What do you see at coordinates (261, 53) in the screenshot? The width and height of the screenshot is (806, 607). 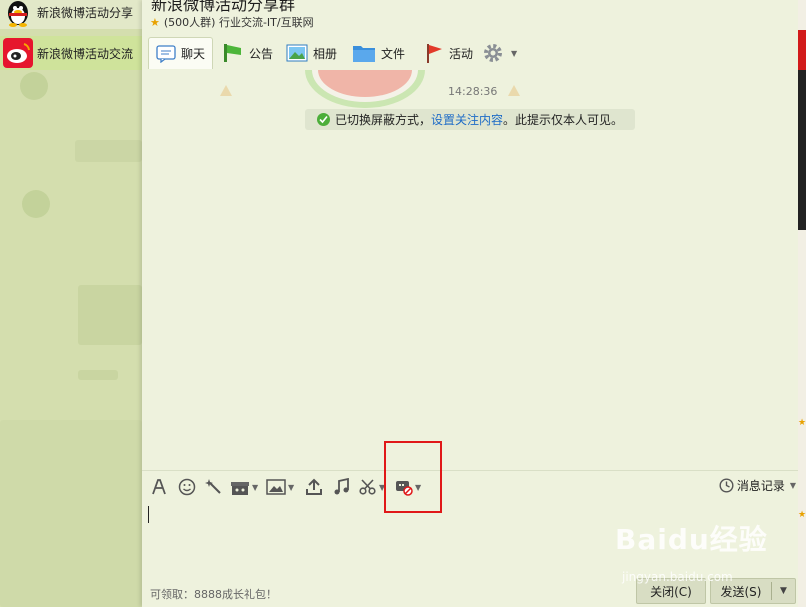 I see `tab-label: 公告` at bounding box center [261, 53].